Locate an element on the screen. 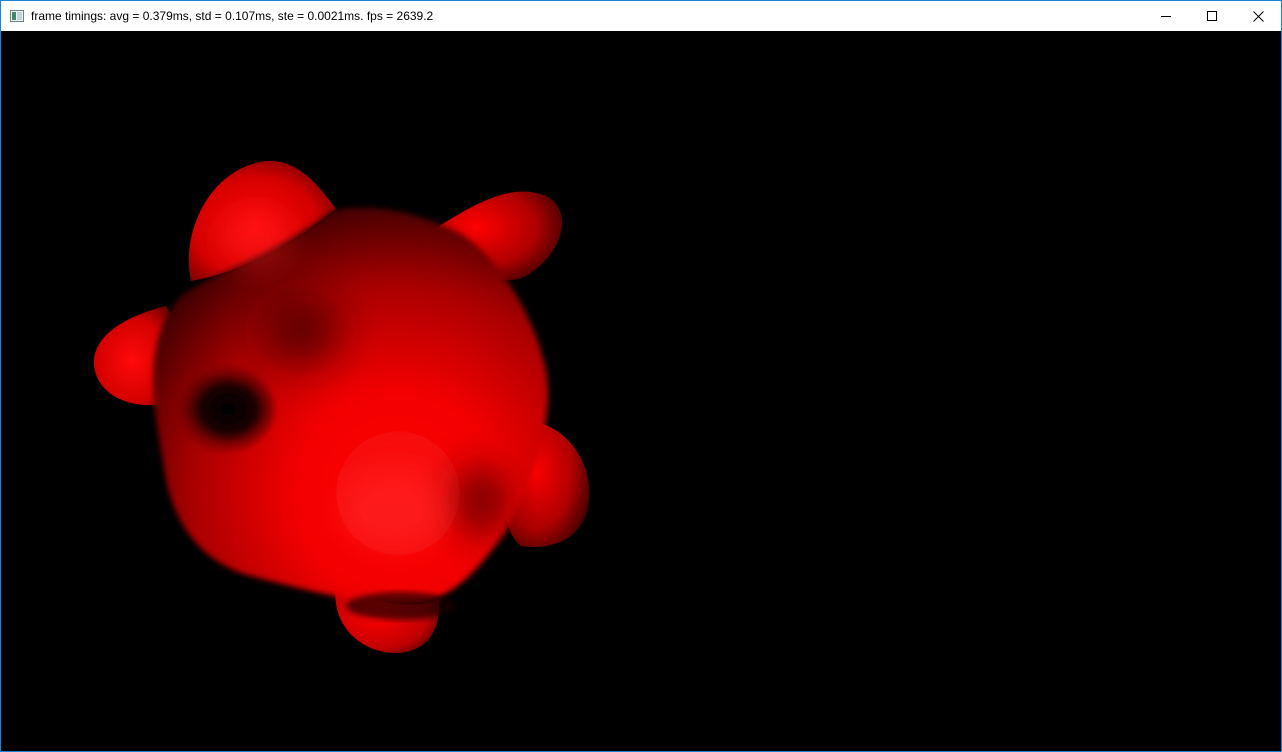 This screenshot has height=752, width=1282. minimize-button is located at coordinates (1166, 16).